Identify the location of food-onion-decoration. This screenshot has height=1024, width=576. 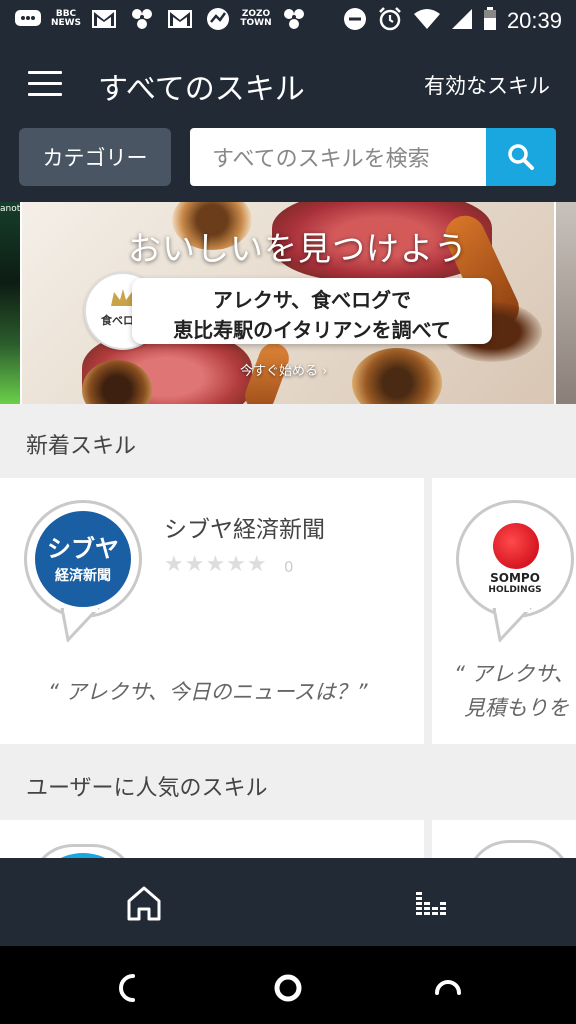
(397, 376).